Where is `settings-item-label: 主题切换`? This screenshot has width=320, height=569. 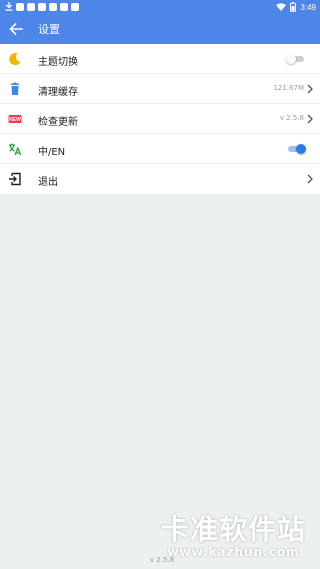
settings-item-label: 主题切换 is located at coordinates (58, 62).